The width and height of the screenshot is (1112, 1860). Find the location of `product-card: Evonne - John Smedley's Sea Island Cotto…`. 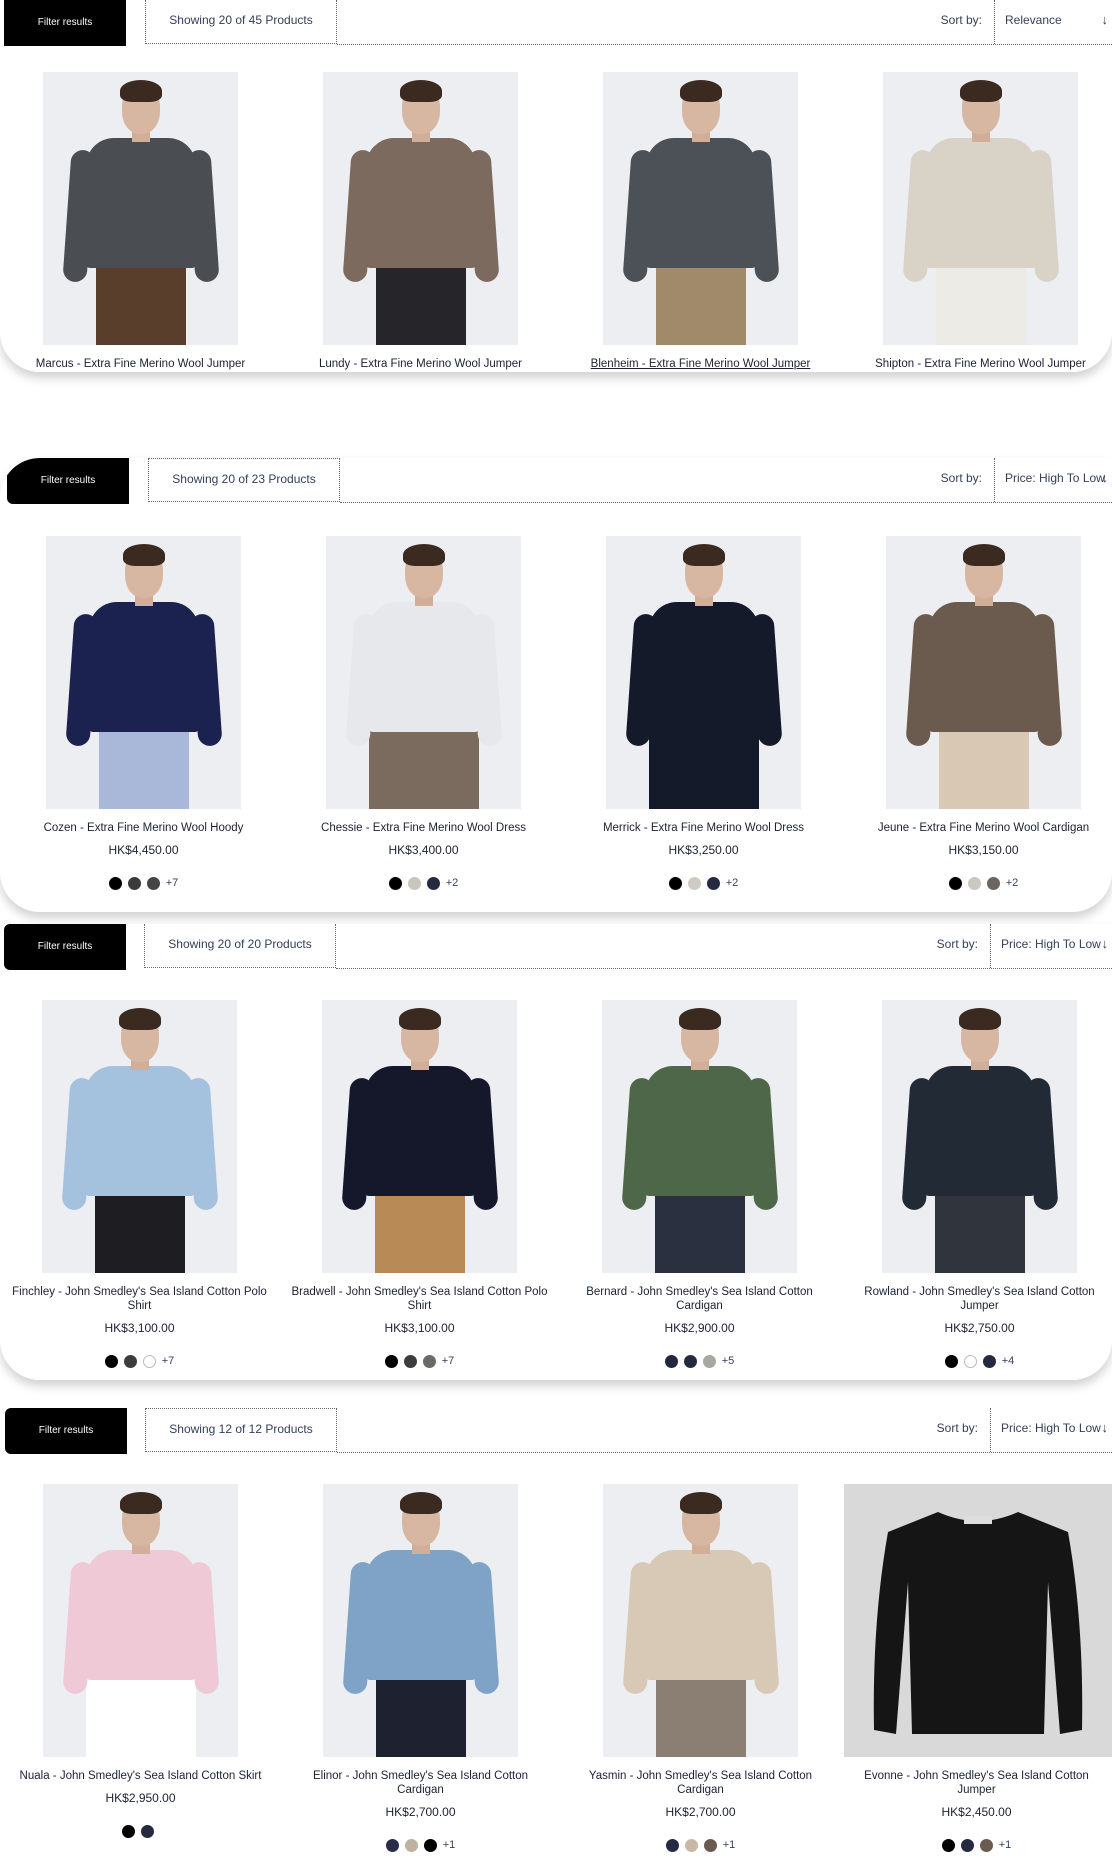

product-card: Evonne - John Smedley's Sea Island Cotto… is located at coordinates (978, 1668).